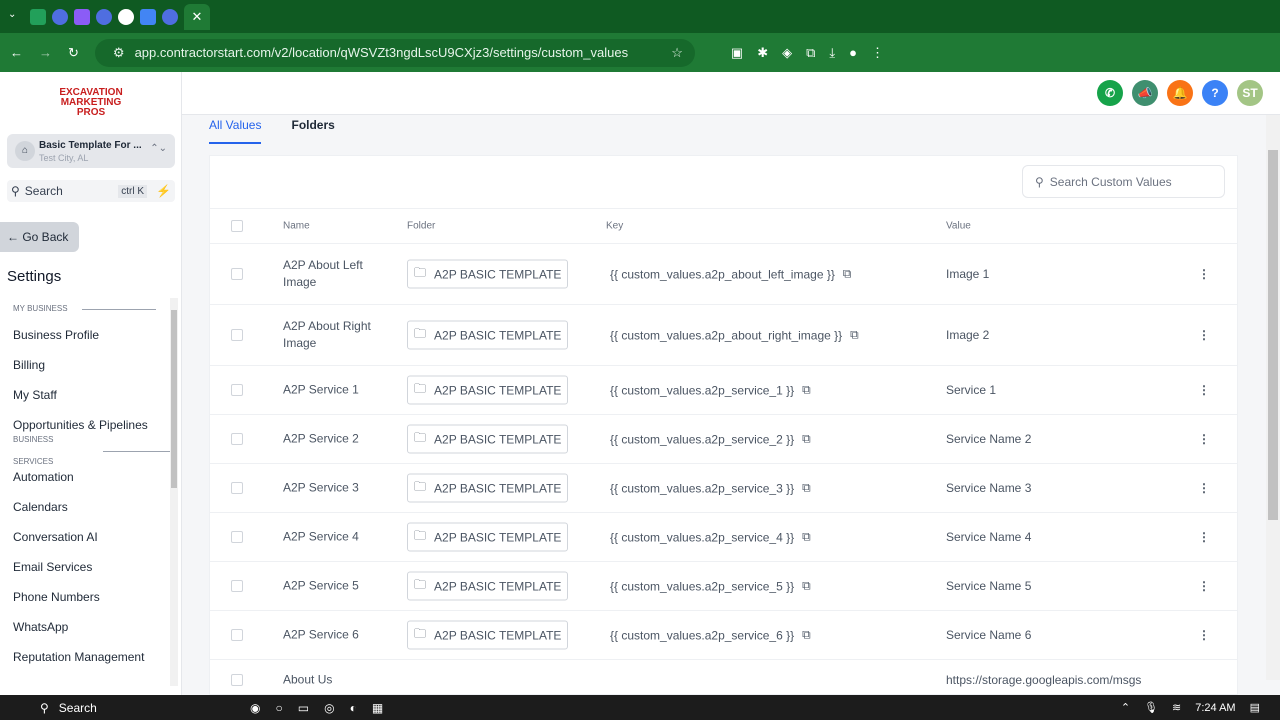 The height and width of the screenshot is (720, 1280). Describe the element at coordinates (255, 708) in the screenshot. I see `firefox-icon: ◉` at that location.